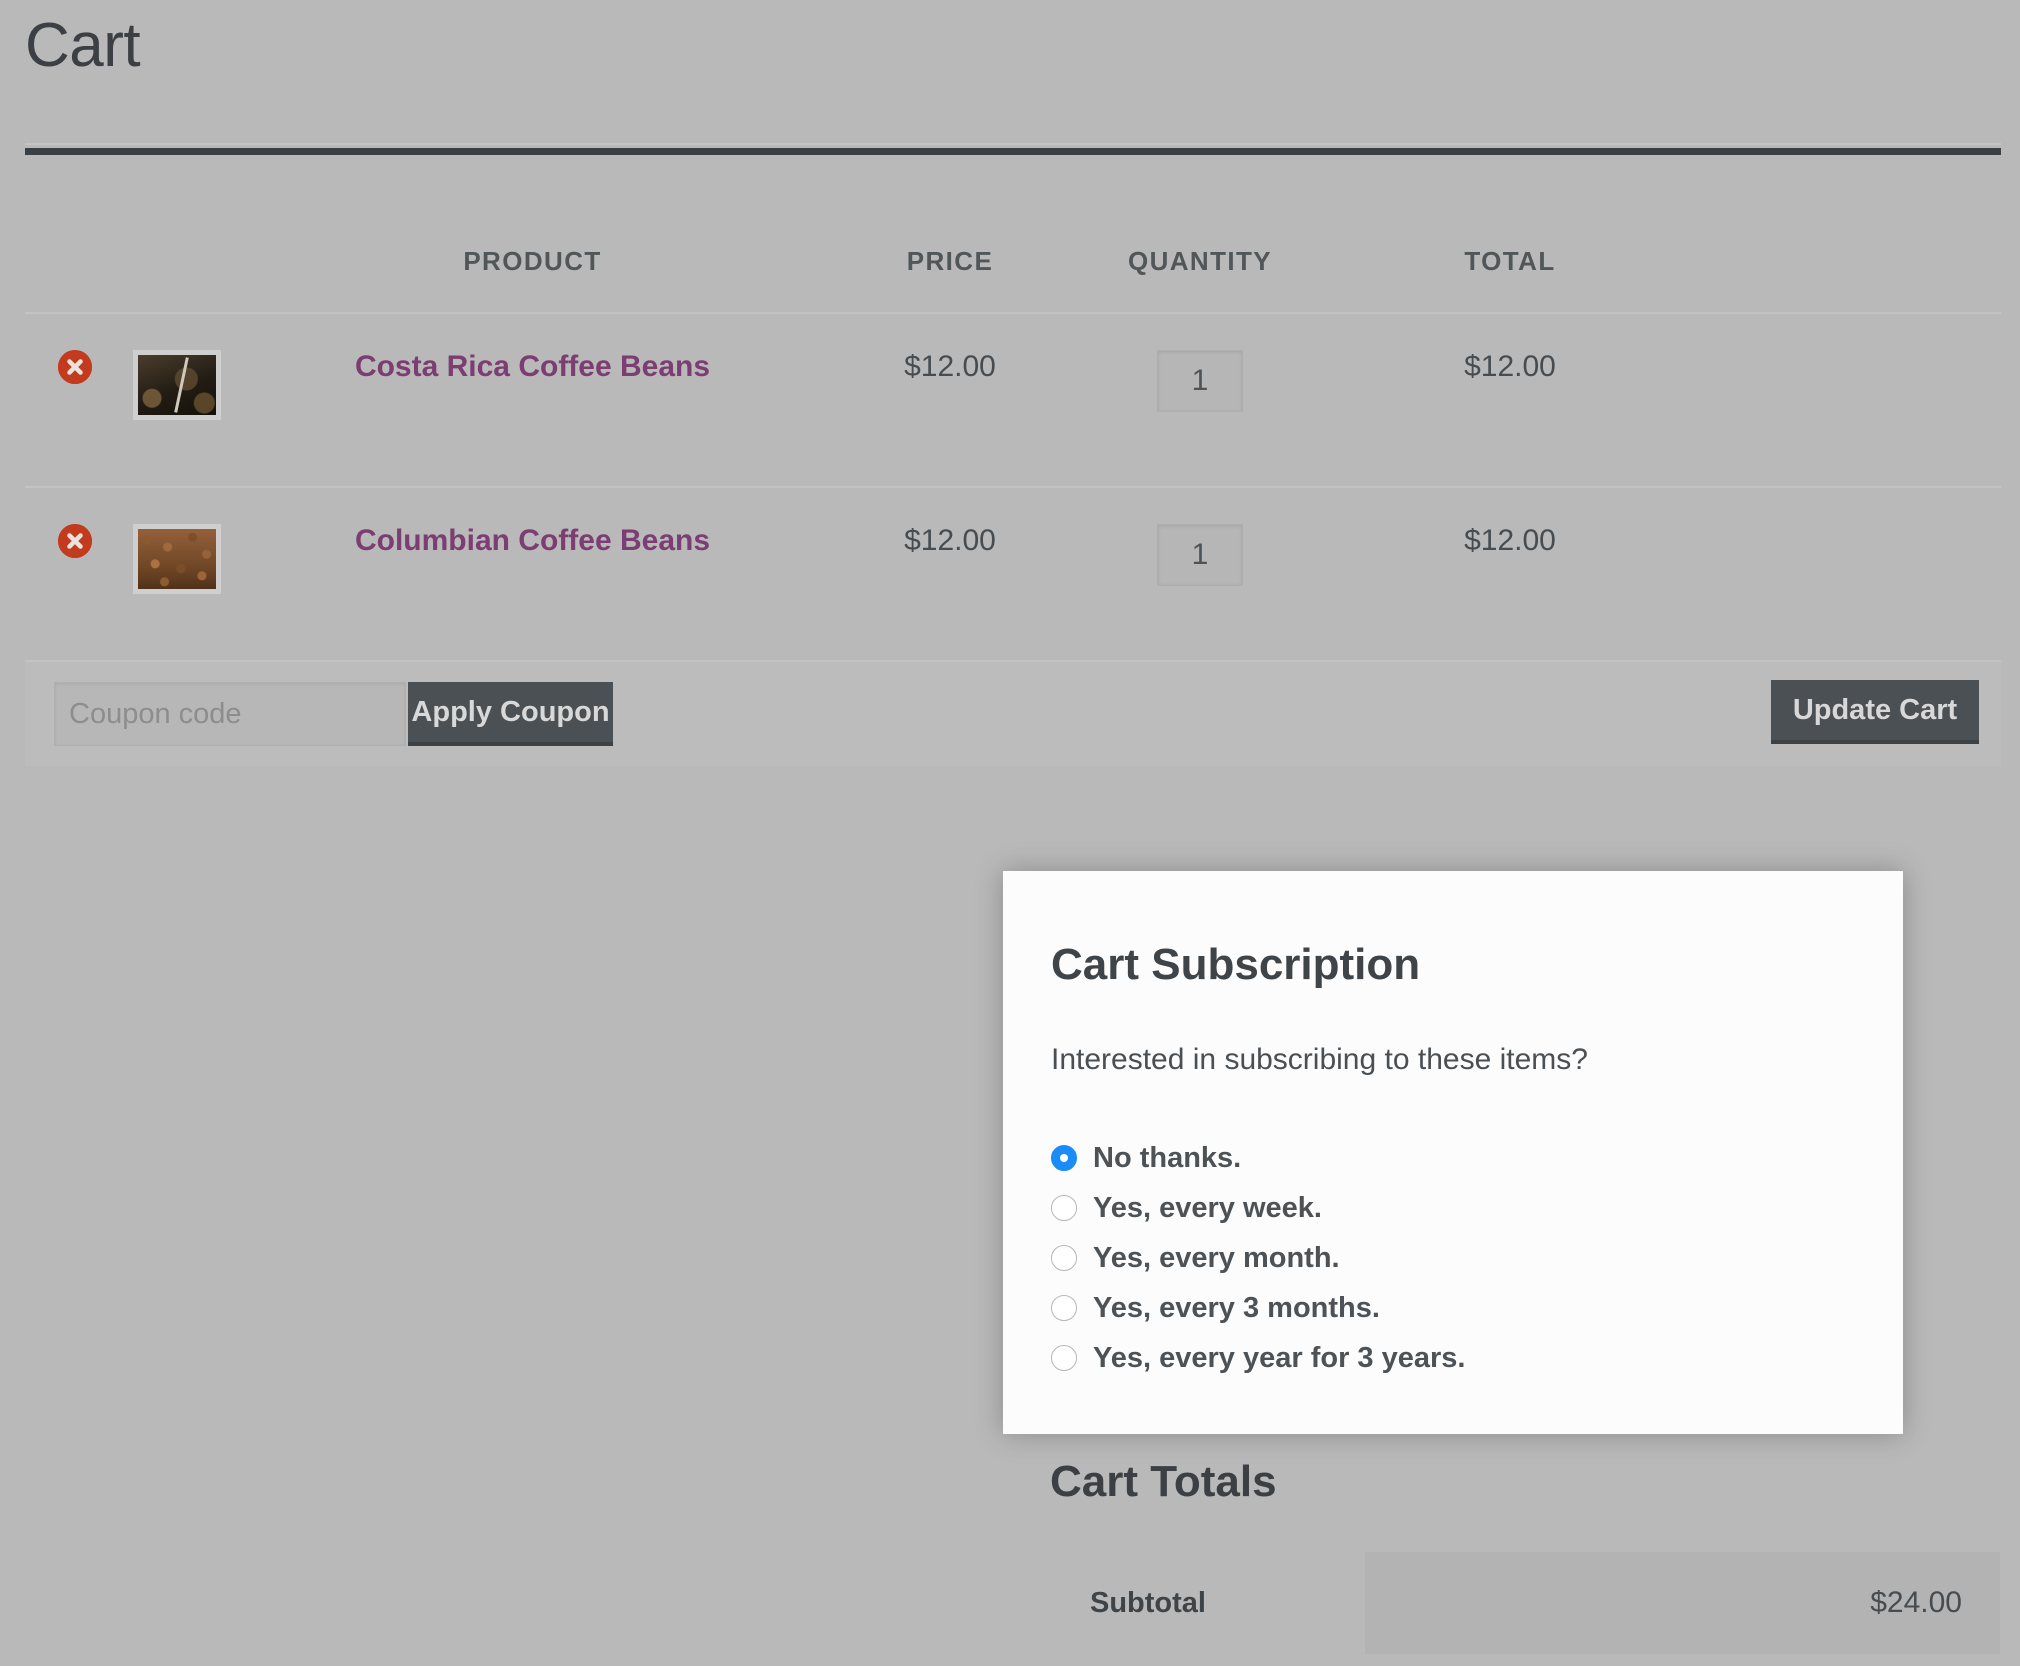  Describe the element at coordinates (1163, 1481) in the screenshot. I see `cart-totals-title: Cart Totals` at that location.